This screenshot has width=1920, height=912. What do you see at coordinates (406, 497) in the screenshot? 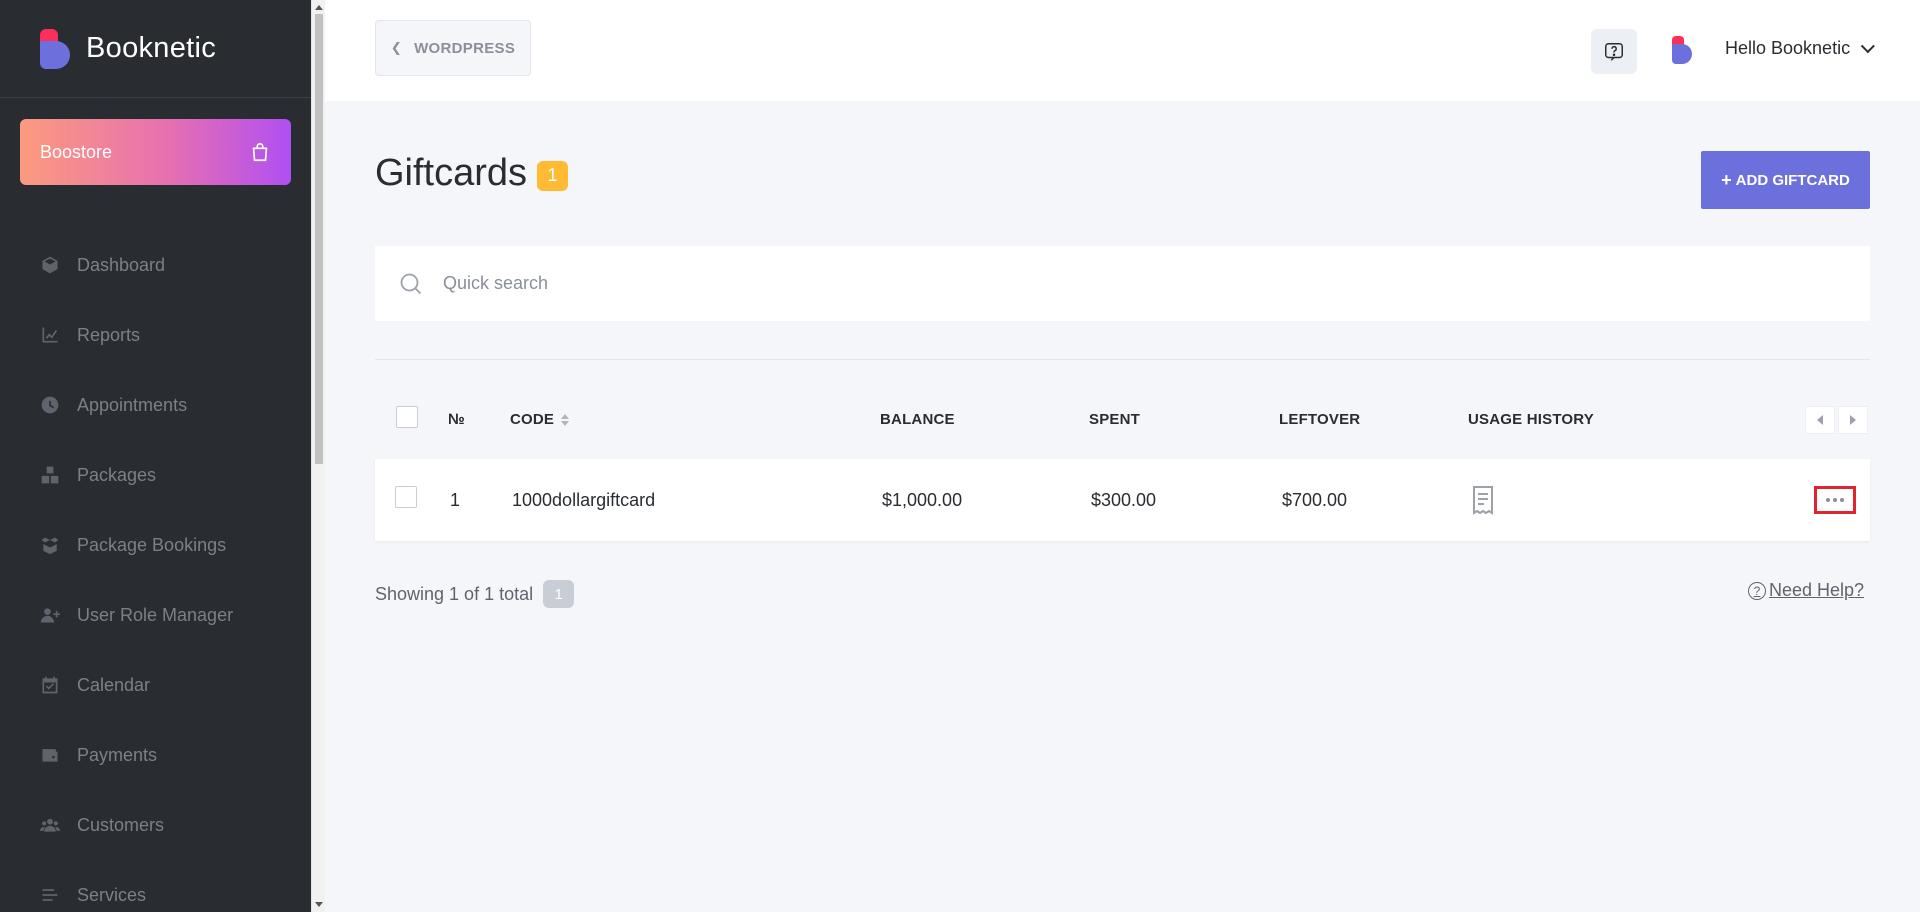
I see `row-checkbox` at bounding box center [406, 497].